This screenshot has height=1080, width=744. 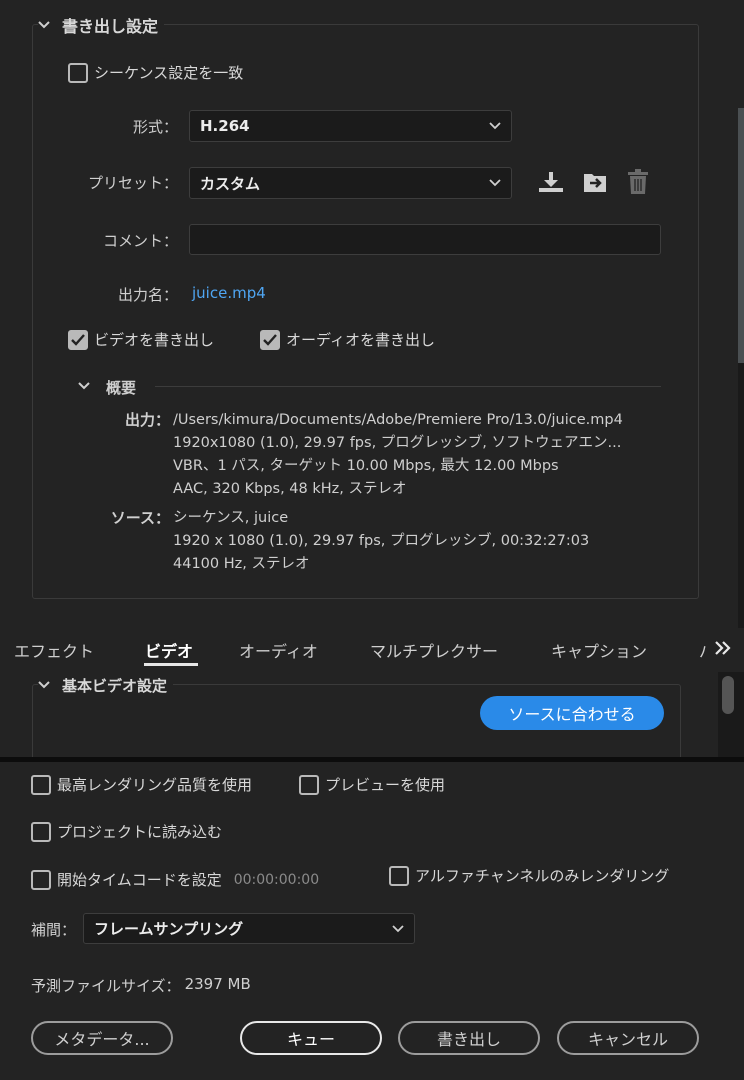 What do you see at coordinates (78, 339) in the screenshot?
I see `export-video-checkbox` at bounding box center [78, 339].